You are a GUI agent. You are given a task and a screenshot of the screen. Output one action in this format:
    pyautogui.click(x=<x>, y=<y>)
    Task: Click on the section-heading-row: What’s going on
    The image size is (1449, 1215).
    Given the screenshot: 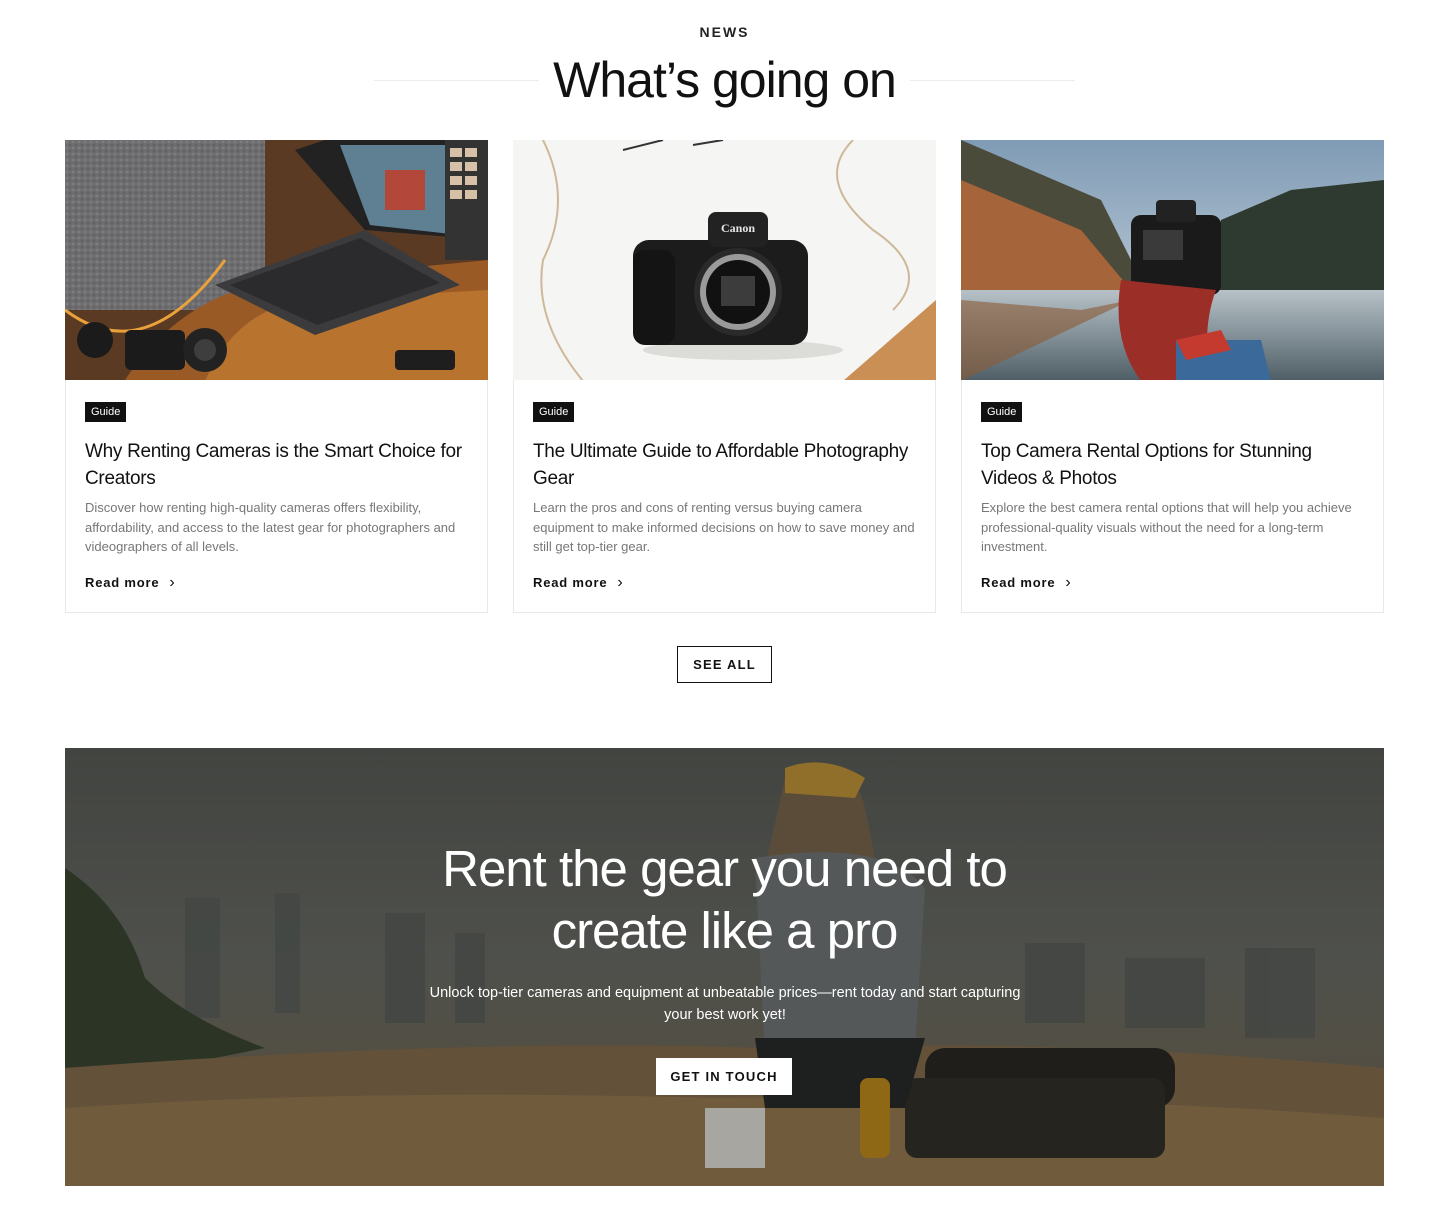 What is the action you would take?
    pyautogui.click(x=724, y=80)
    